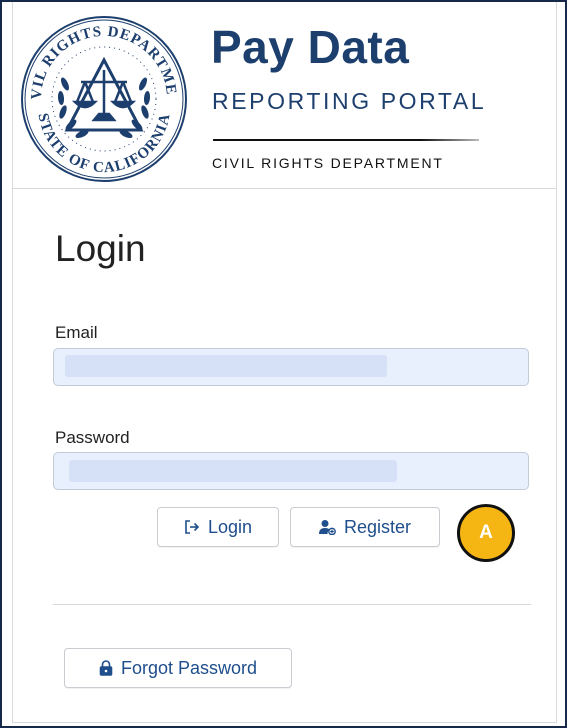  I want to click on password-label: Password, so click(92, 437).